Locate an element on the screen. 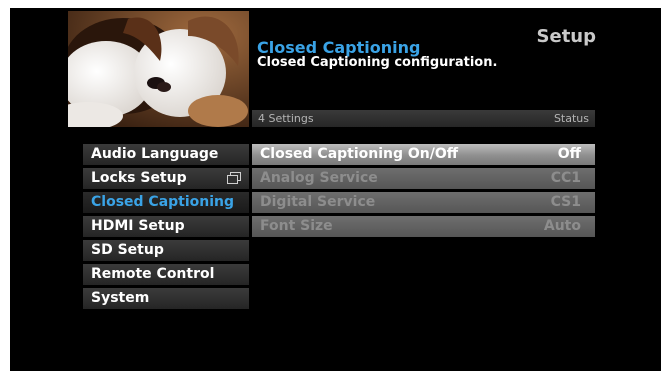 Image resolution: width=671 pixels, height=379 pixels. menu-item-remote-control: Remote Control is located at coordinates (166, 274).